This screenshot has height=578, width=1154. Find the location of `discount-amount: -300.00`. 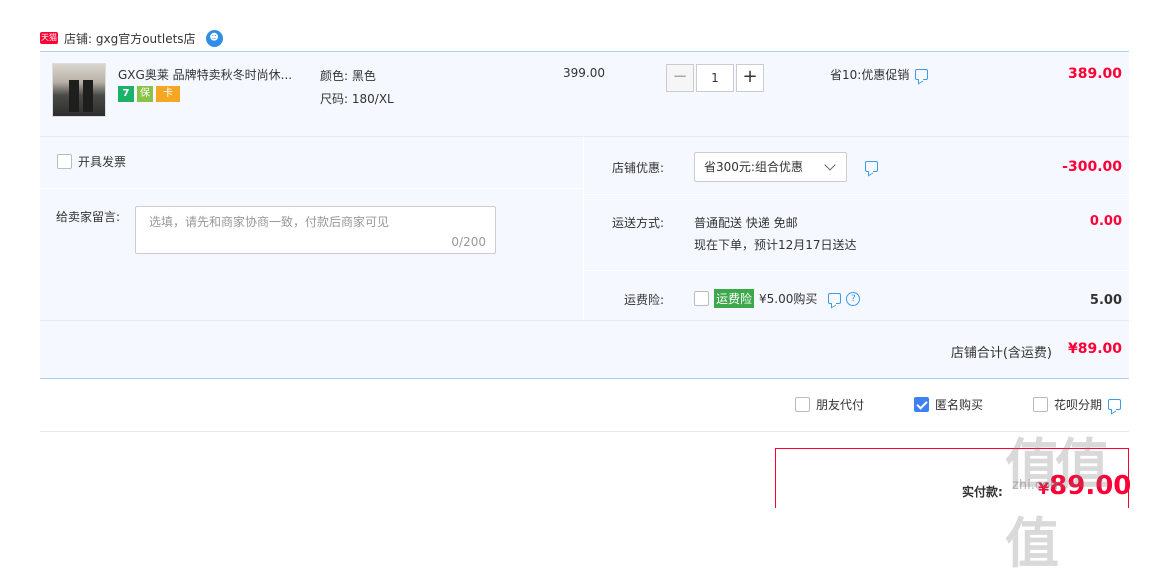

discount-amount: -300.00 is located at coordinates (1092, 167).